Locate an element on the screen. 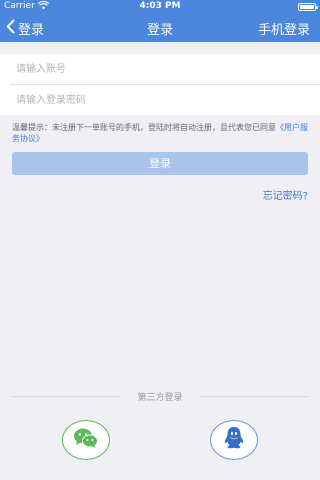  back-button: 登录 is located at coordinates (25, 28).